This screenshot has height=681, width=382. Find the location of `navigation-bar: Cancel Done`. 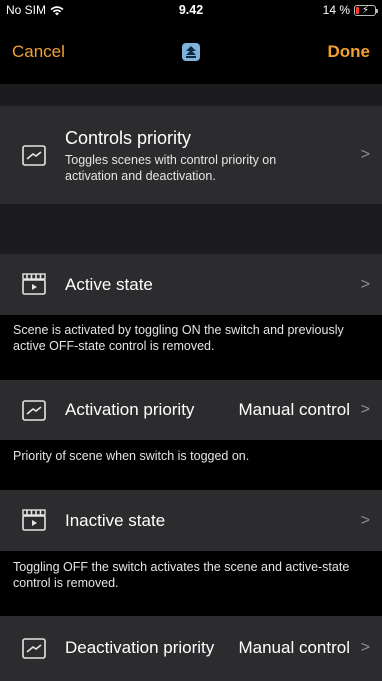

navigation-bar: Cancel Done is located at coordinates (191, 52).